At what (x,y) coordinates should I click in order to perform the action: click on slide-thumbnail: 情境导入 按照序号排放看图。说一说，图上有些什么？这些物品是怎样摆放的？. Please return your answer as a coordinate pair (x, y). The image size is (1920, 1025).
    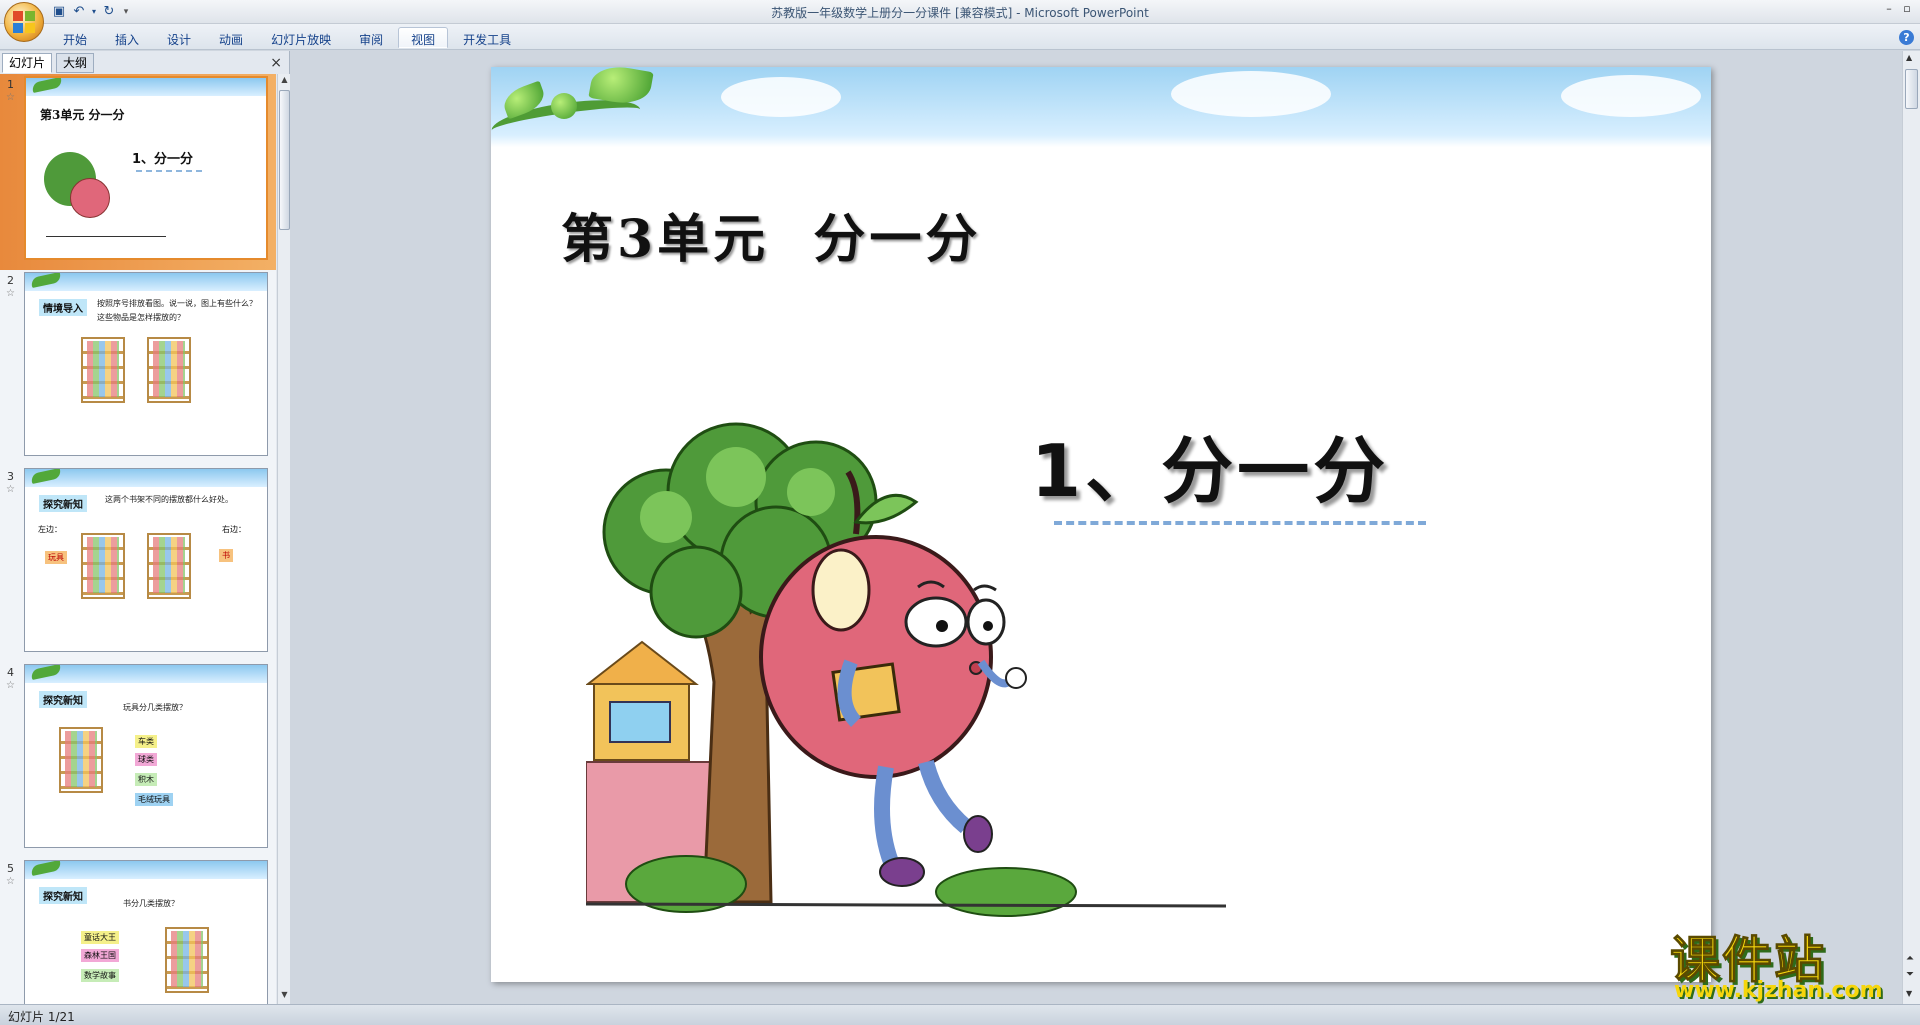
    Looking at the image, I should click on (146, 364).